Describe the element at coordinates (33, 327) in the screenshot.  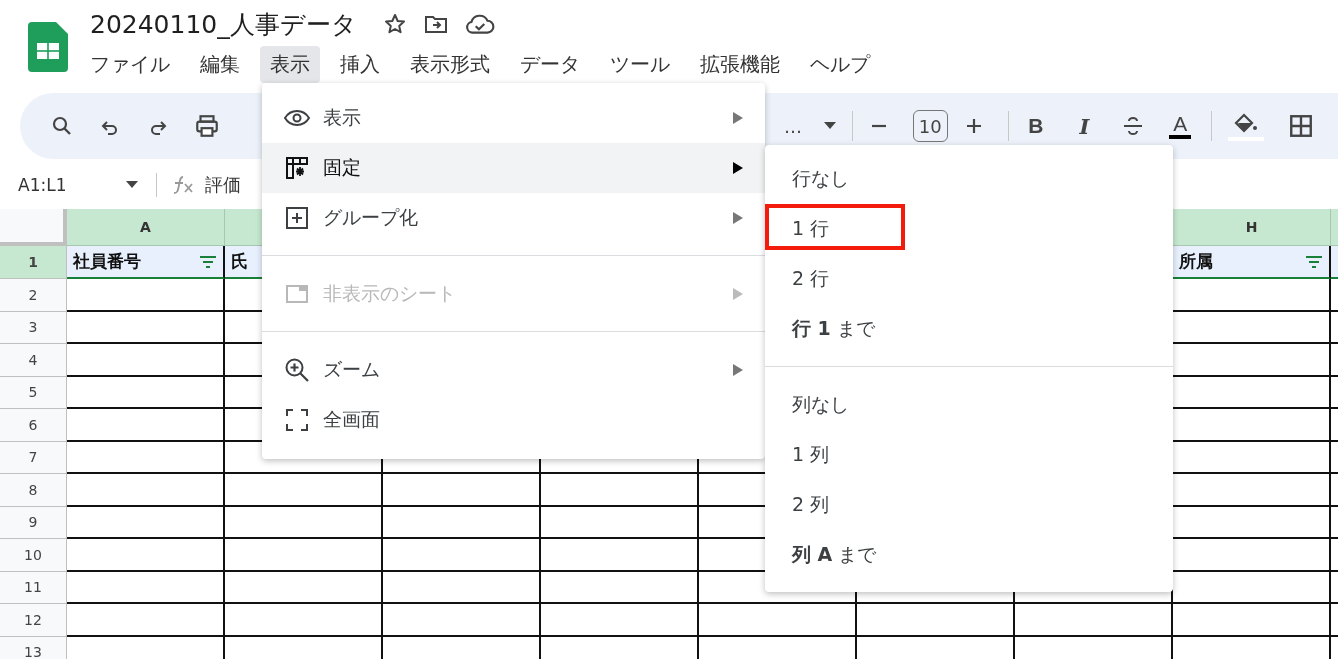
I see `row-header: 3` at that location.